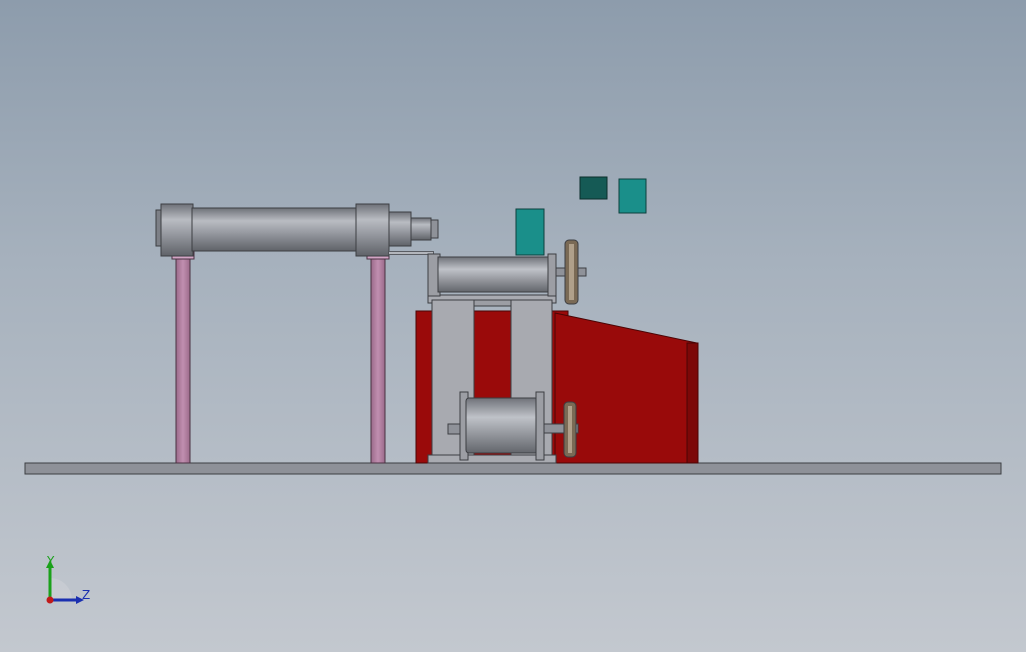 The height and width of the screenshot is (652, 1026). I want to click on pneumatic-cylinder, so click(297, 230).